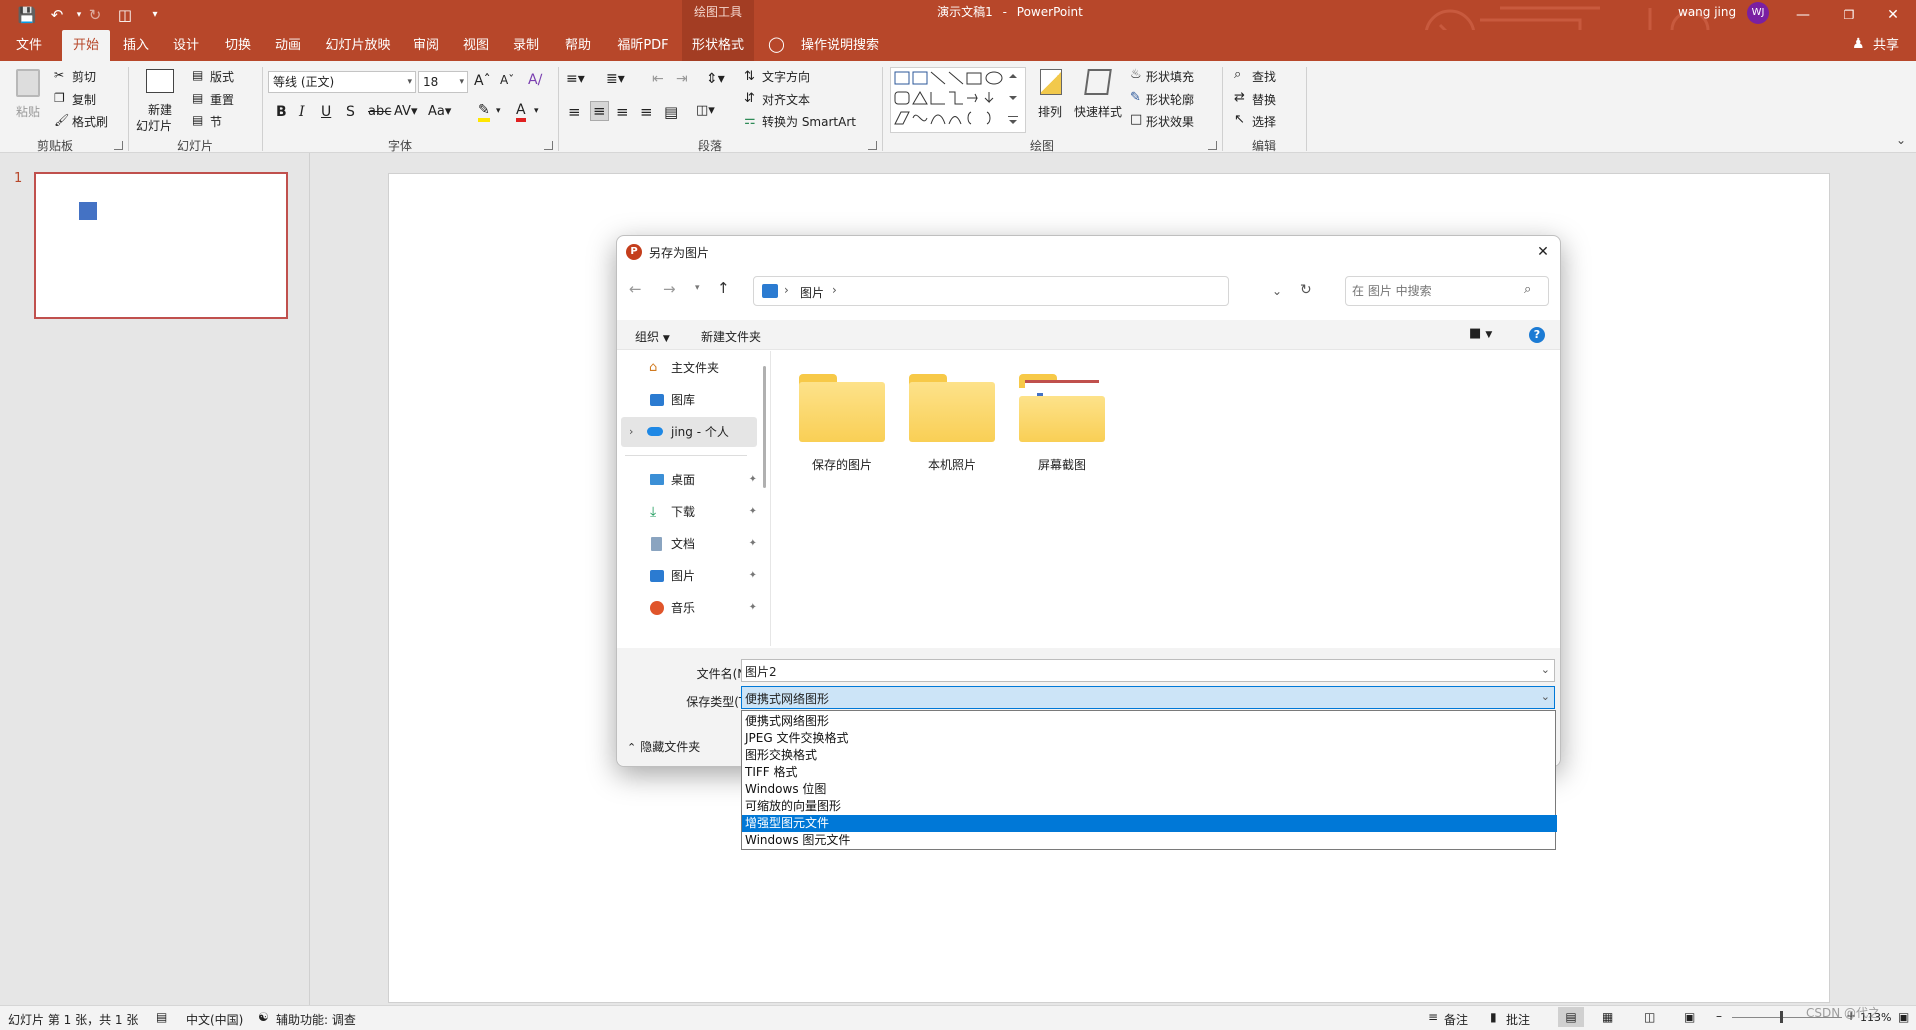 This screenshot has width=1916, height=1030. What do you see at coordinates (1149, 806) in the screenshot?
I see `savetype-option: 可缩放的向量图形` at bounding box center [1149, 806].